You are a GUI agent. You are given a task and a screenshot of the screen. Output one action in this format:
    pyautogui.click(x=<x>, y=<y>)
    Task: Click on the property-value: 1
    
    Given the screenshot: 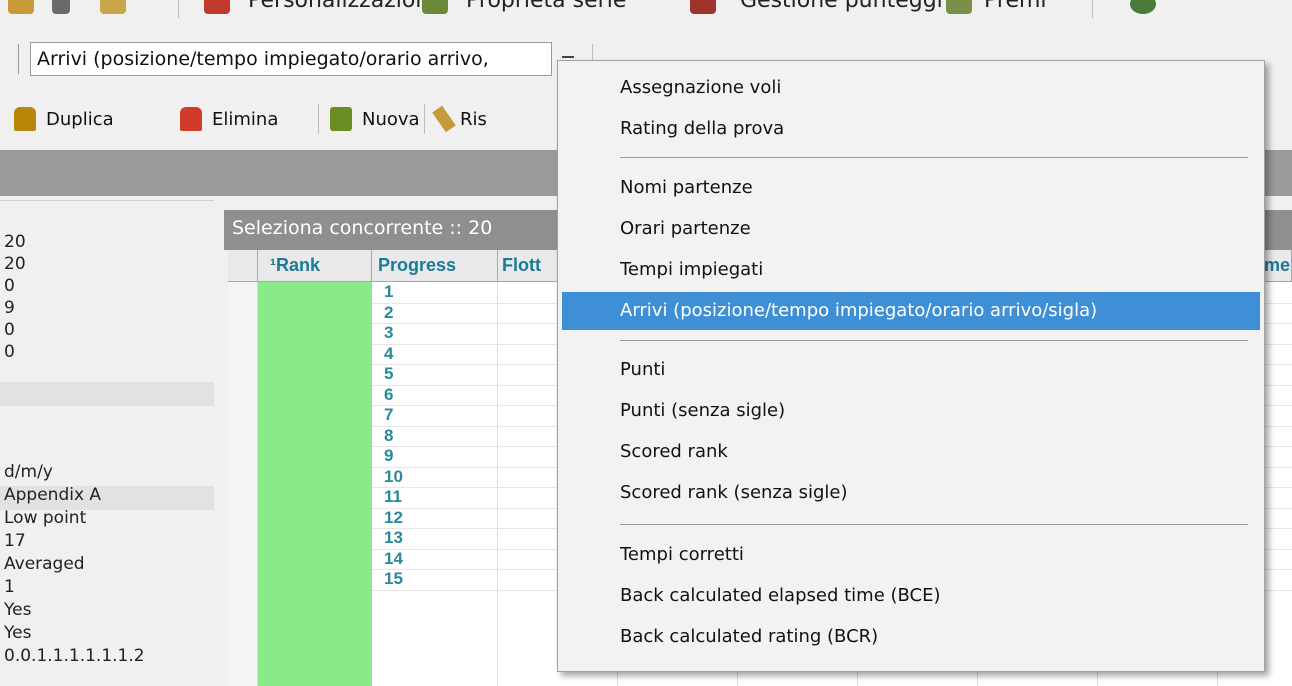 What is the action you would take?
    pyautogui.click(x=9, y=587)
    